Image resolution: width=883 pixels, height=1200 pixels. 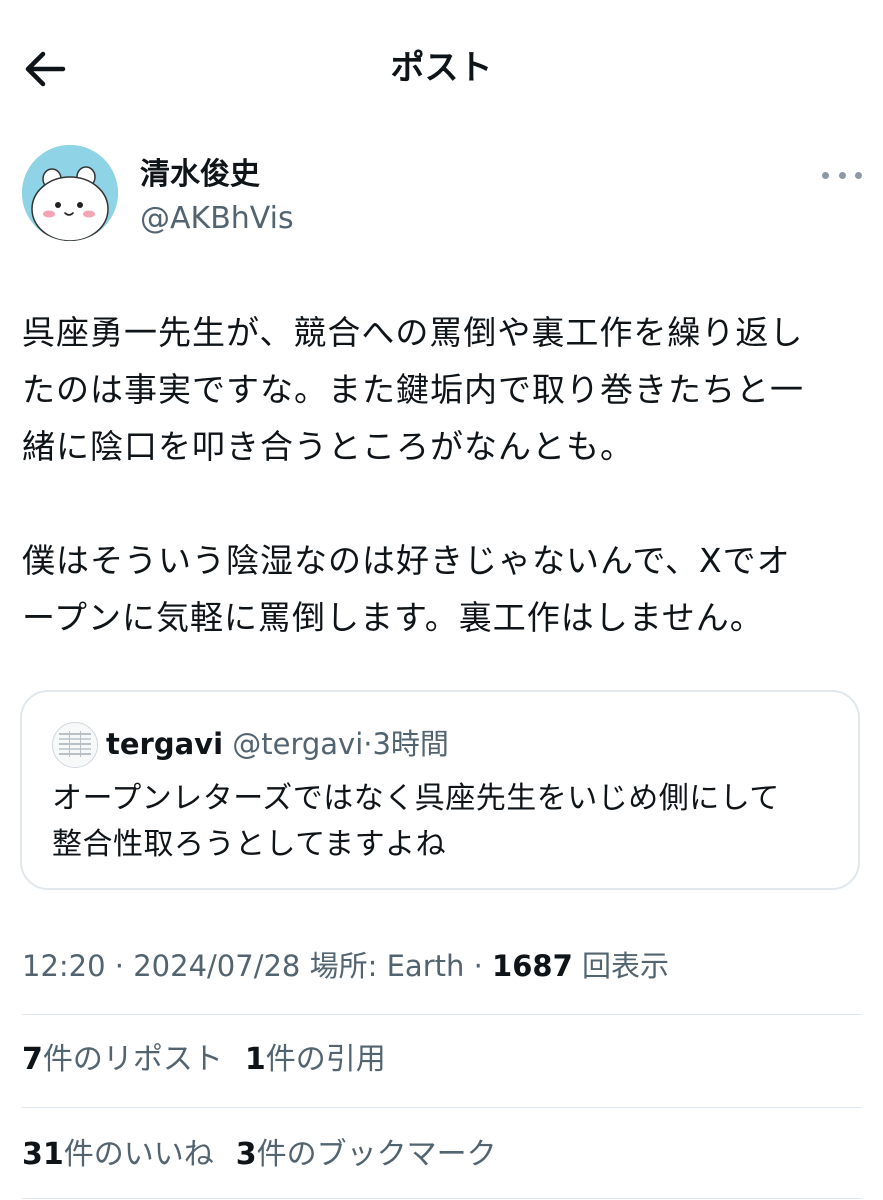 What do you see at coordinates (298, 744) in the screenshot?
I see `quote-handle: @tergavi` at bounding box center [298, 744].